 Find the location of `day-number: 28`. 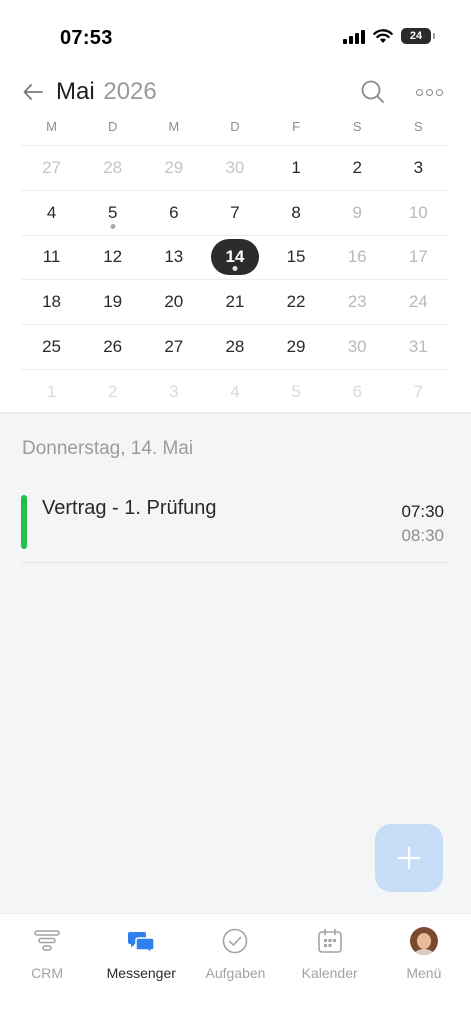

day-number: 28 is located at coordinates (235, 347).